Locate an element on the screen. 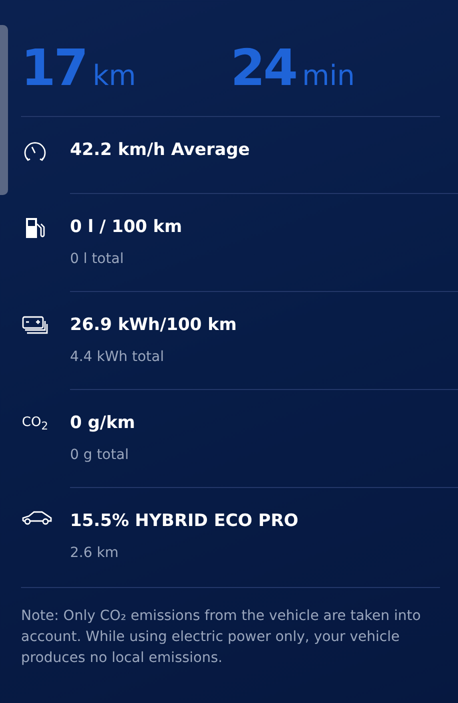 This screenshot has height=703, width=458. summary-unit: min is located at coordinates (328, 75).